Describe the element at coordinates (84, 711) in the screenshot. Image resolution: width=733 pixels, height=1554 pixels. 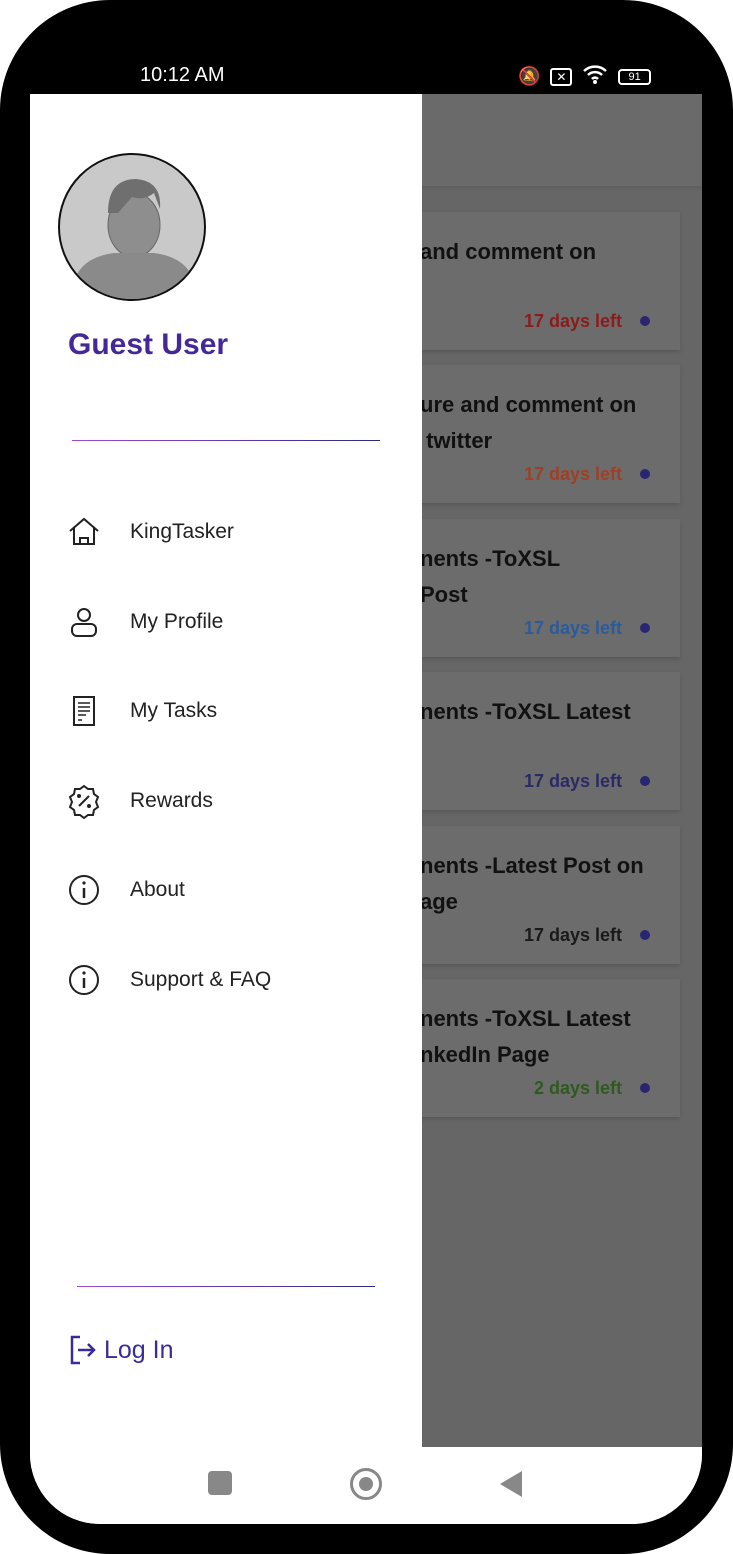
I see `document-icon` at that location.